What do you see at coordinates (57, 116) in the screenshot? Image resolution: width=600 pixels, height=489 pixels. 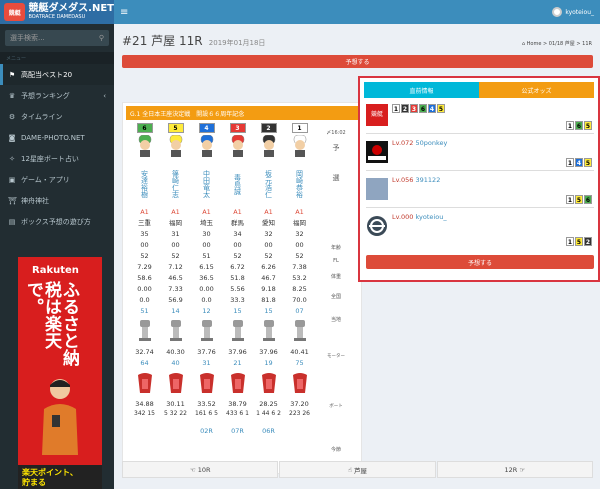 I see `sidebar-item-timeline: ⚙ タイムライン` at bounding box center [57, 116].